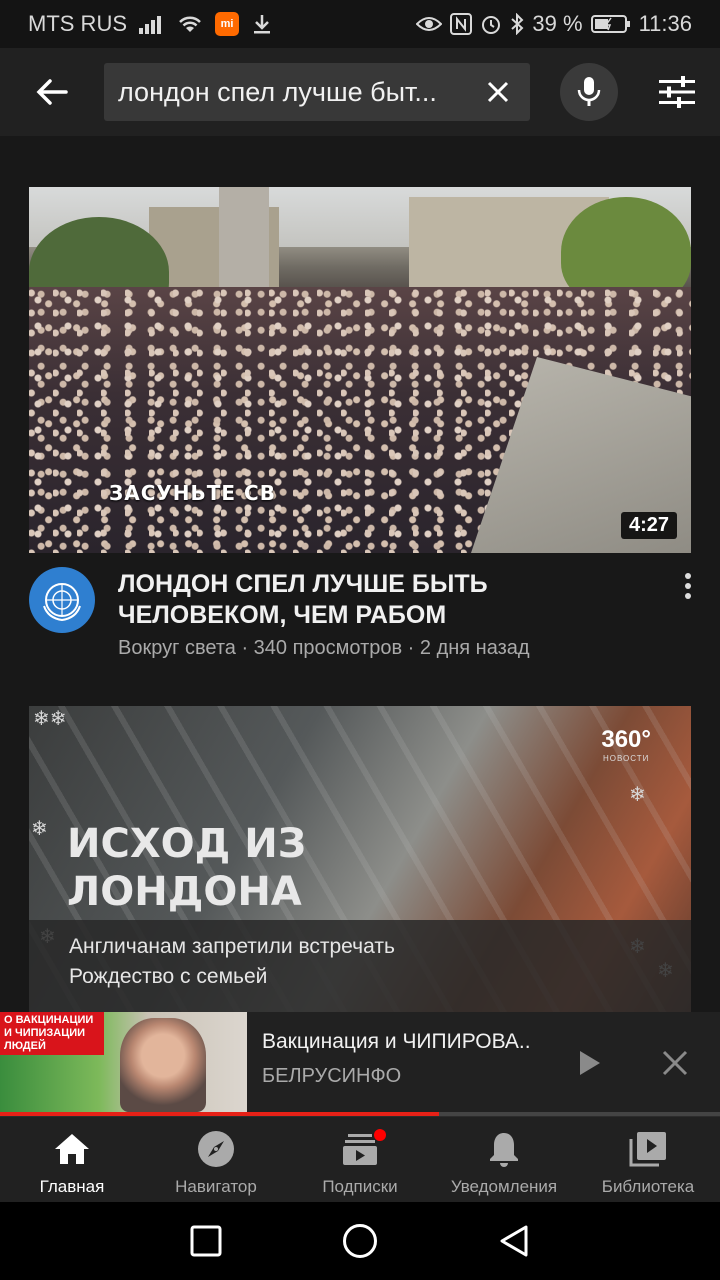 The width and height of the screenshot is (720, 1280). I want to click on nav-item-home: Главная, so click(72, 1159).